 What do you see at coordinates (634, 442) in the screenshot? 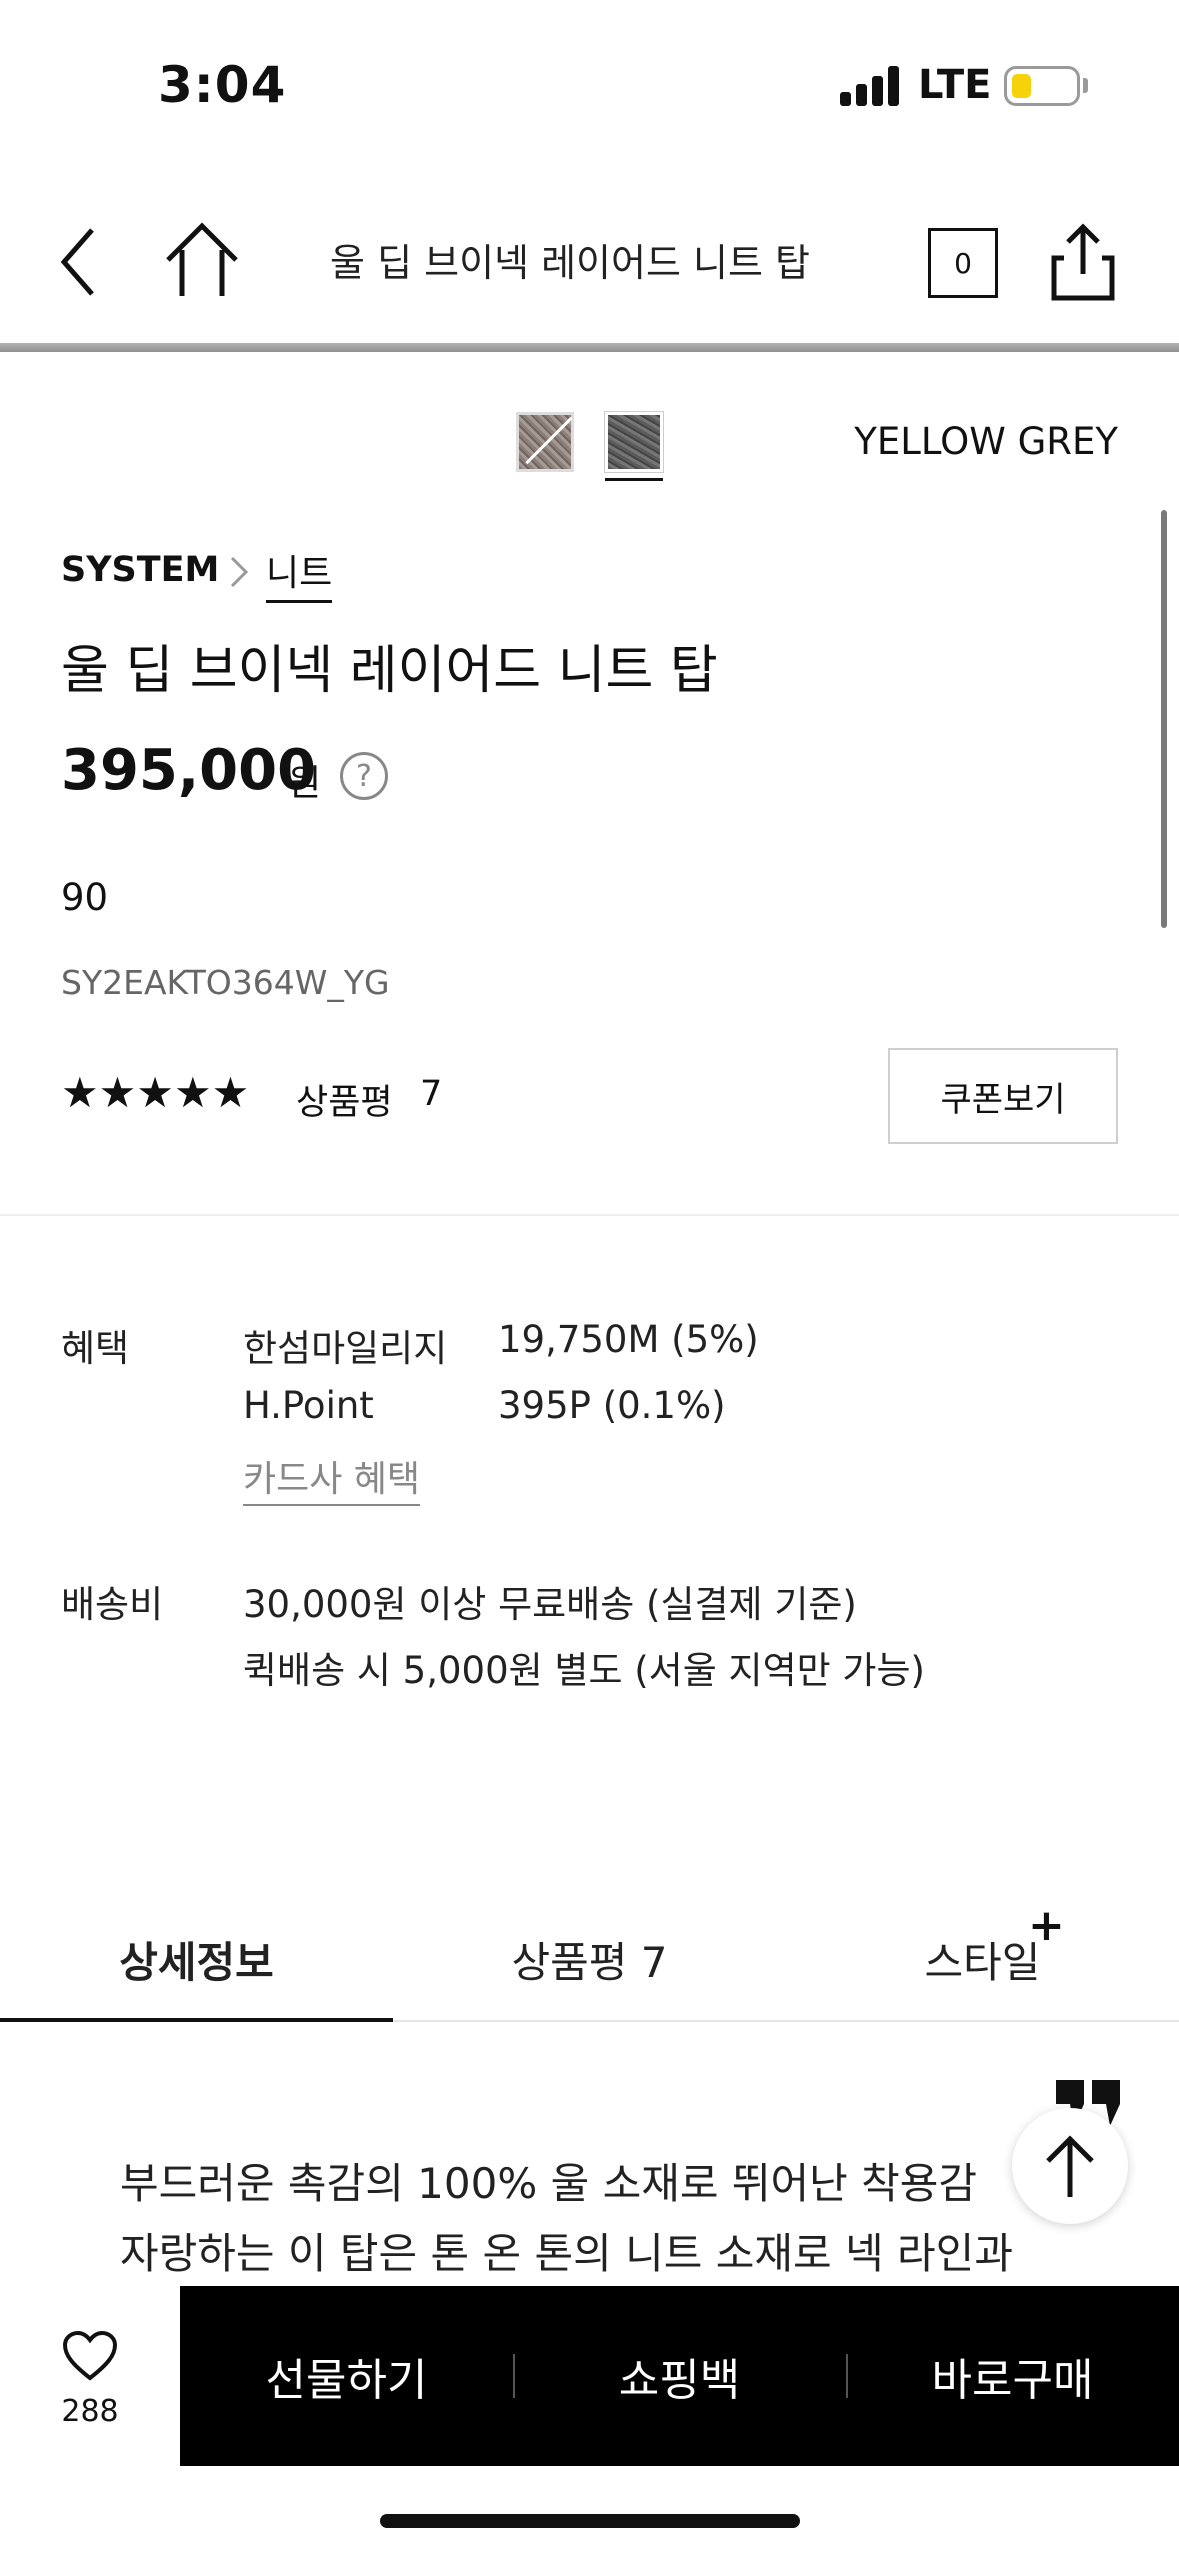
I see `color-swatch-selected` at bounding box center [634, 442].